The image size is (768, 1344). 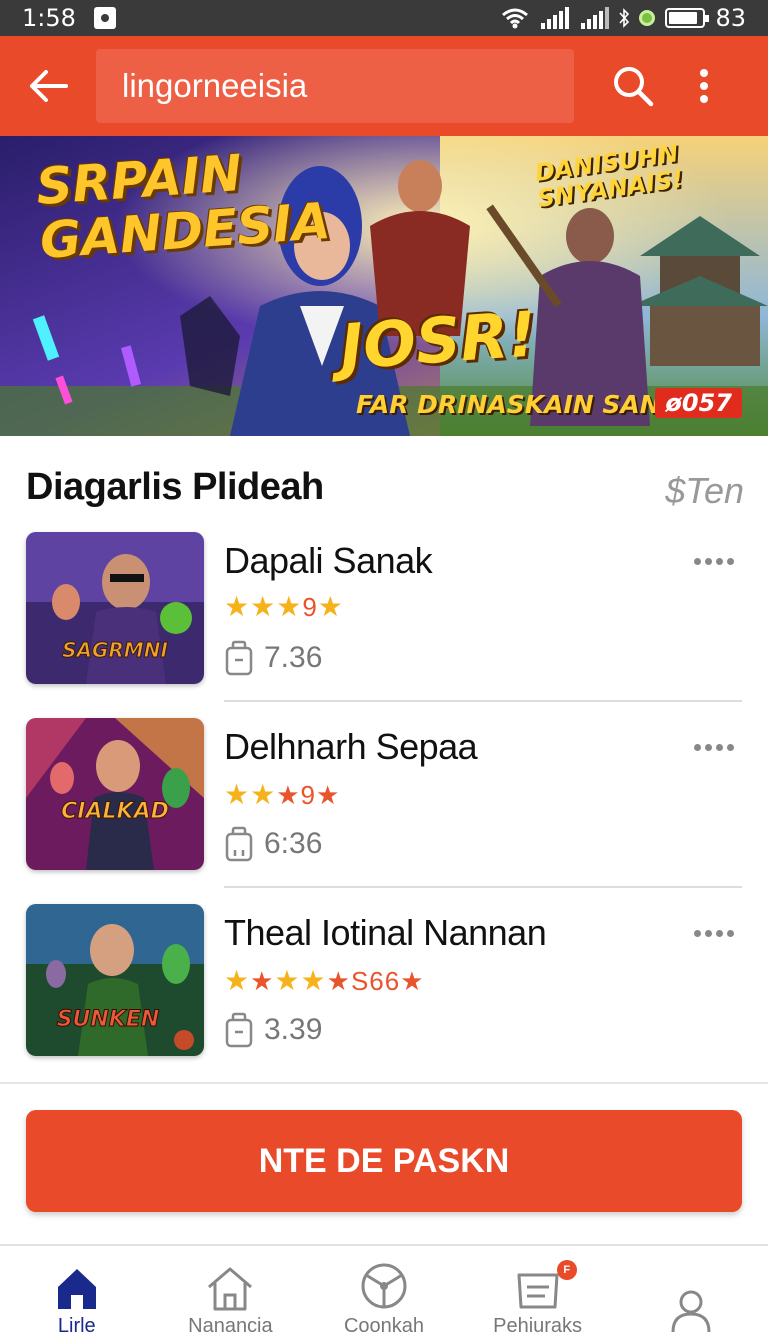 I want to click on section-title: Diagarlis Plideah, so click(x=175, y=487).